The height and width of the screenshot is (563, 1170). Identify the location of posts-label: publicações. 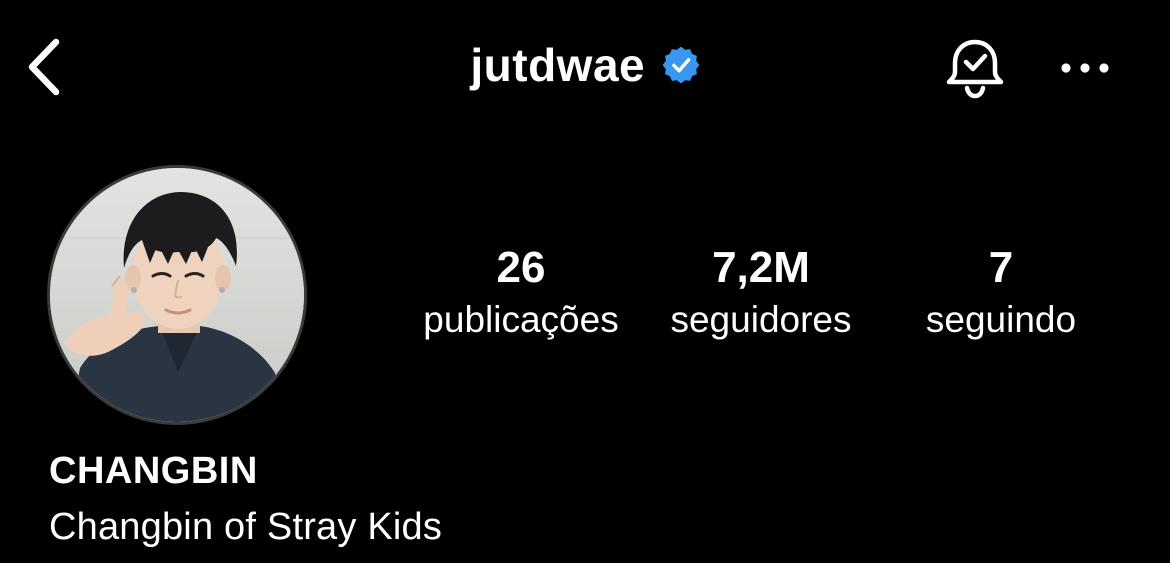
(521, 319).